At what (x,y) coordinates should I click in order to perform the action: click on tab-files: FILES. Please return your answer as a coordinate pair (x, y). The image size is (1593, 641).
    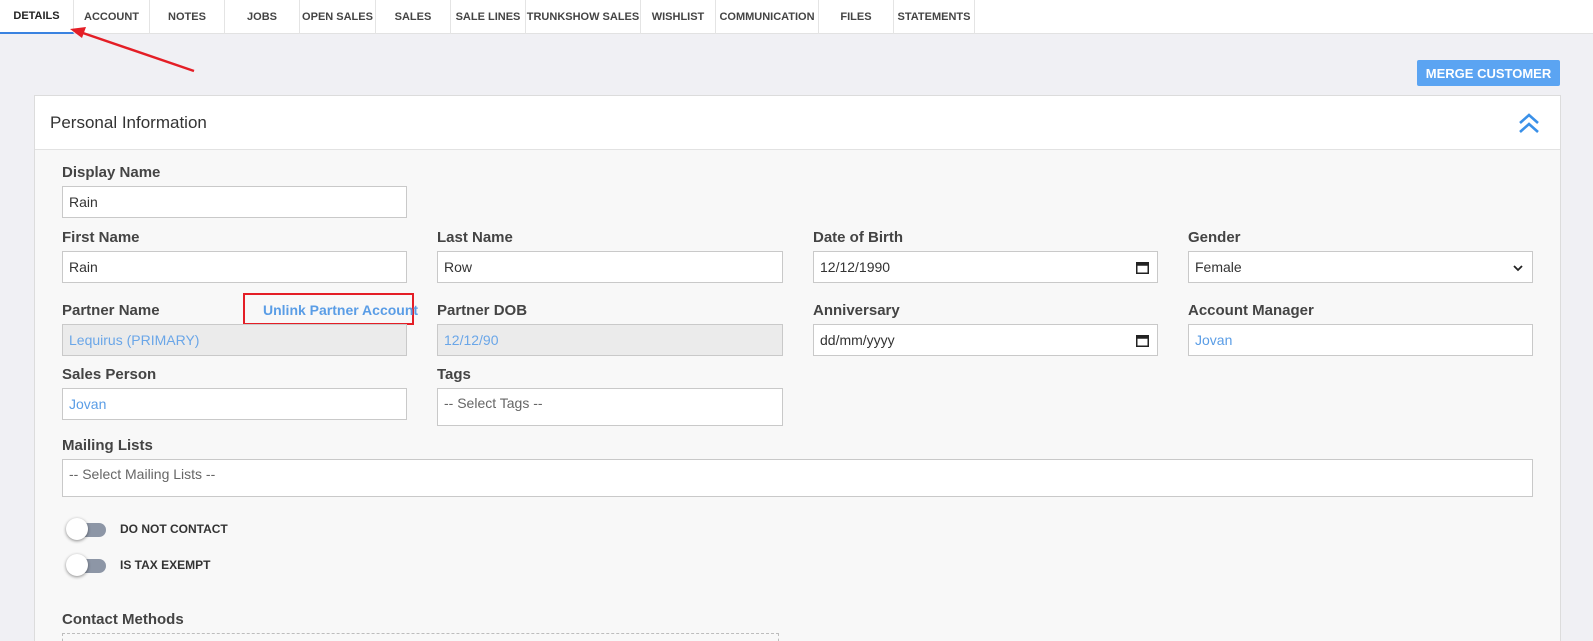
    Looking at the image, I should click on (856, 17).